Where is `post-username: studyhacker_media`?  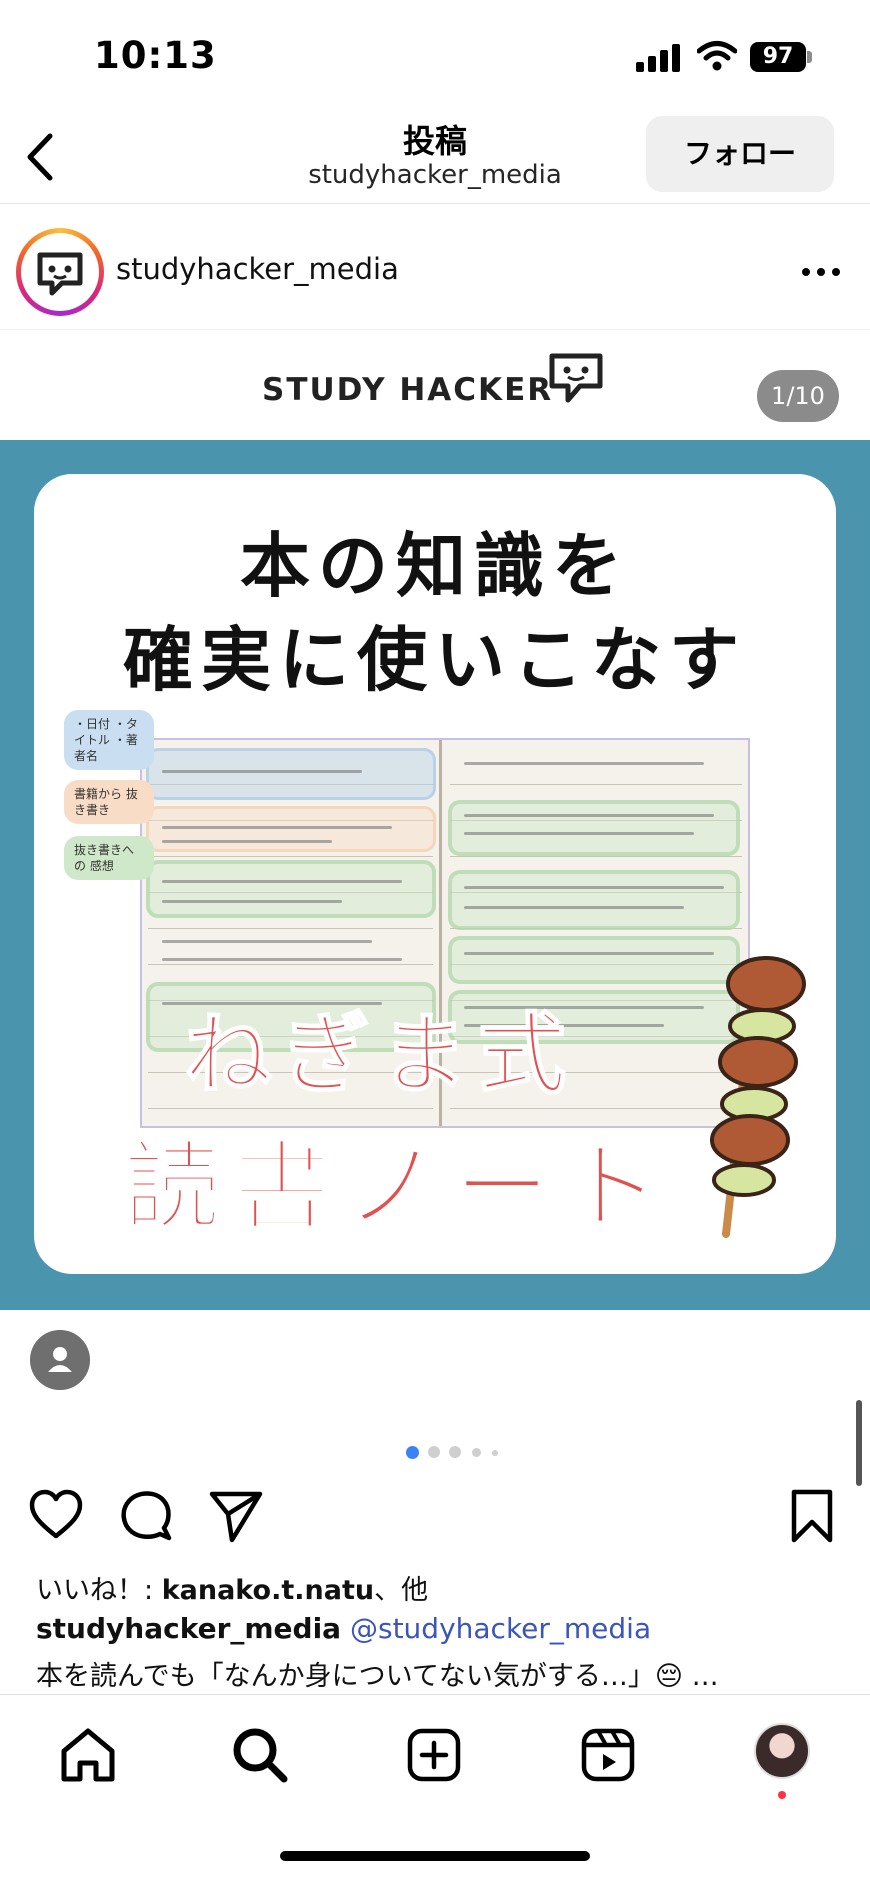 post-username: studyhacker_media is located at coordinates (257, 269).